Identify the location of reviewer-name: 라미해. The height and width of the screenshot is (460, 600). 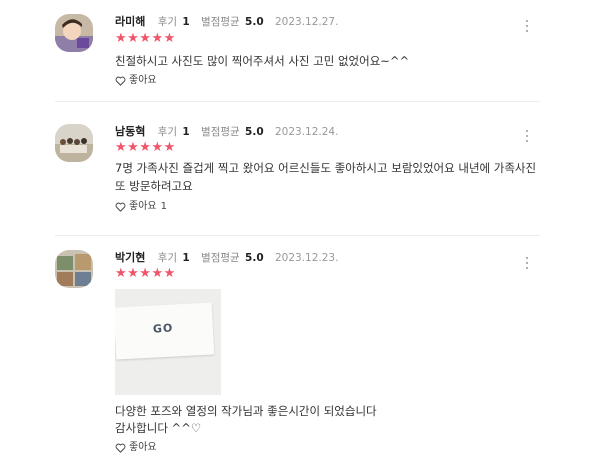
(130, 21).